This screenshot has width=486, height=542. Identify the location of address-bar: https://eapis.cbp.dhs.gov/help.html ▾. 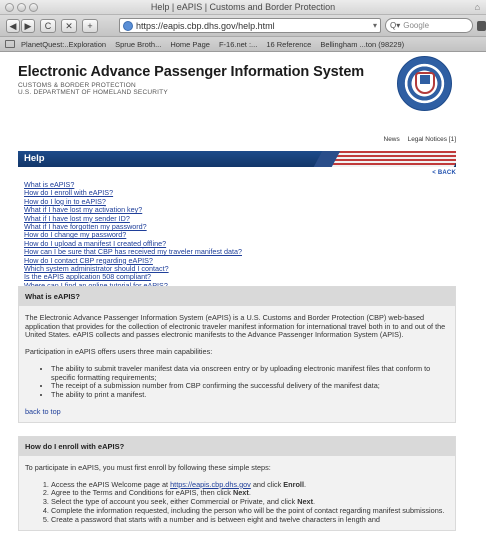
(250, 25).